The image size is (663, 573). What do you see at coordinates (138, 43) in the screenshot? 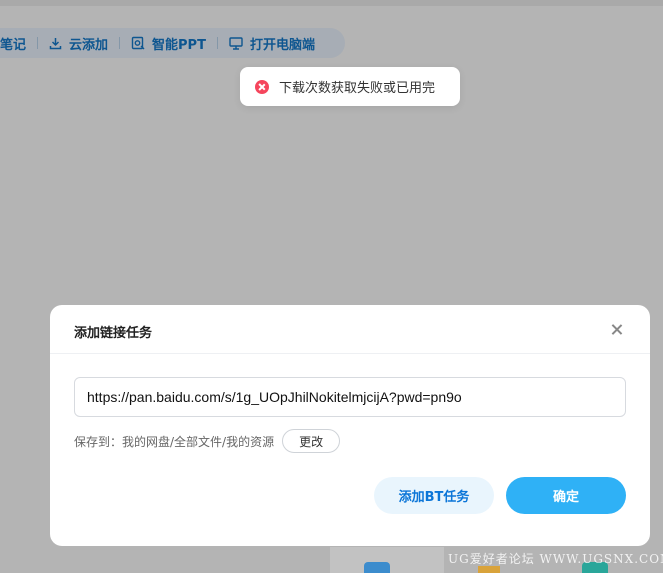
I see `ppt-icon` at bounding box center [138, 43].